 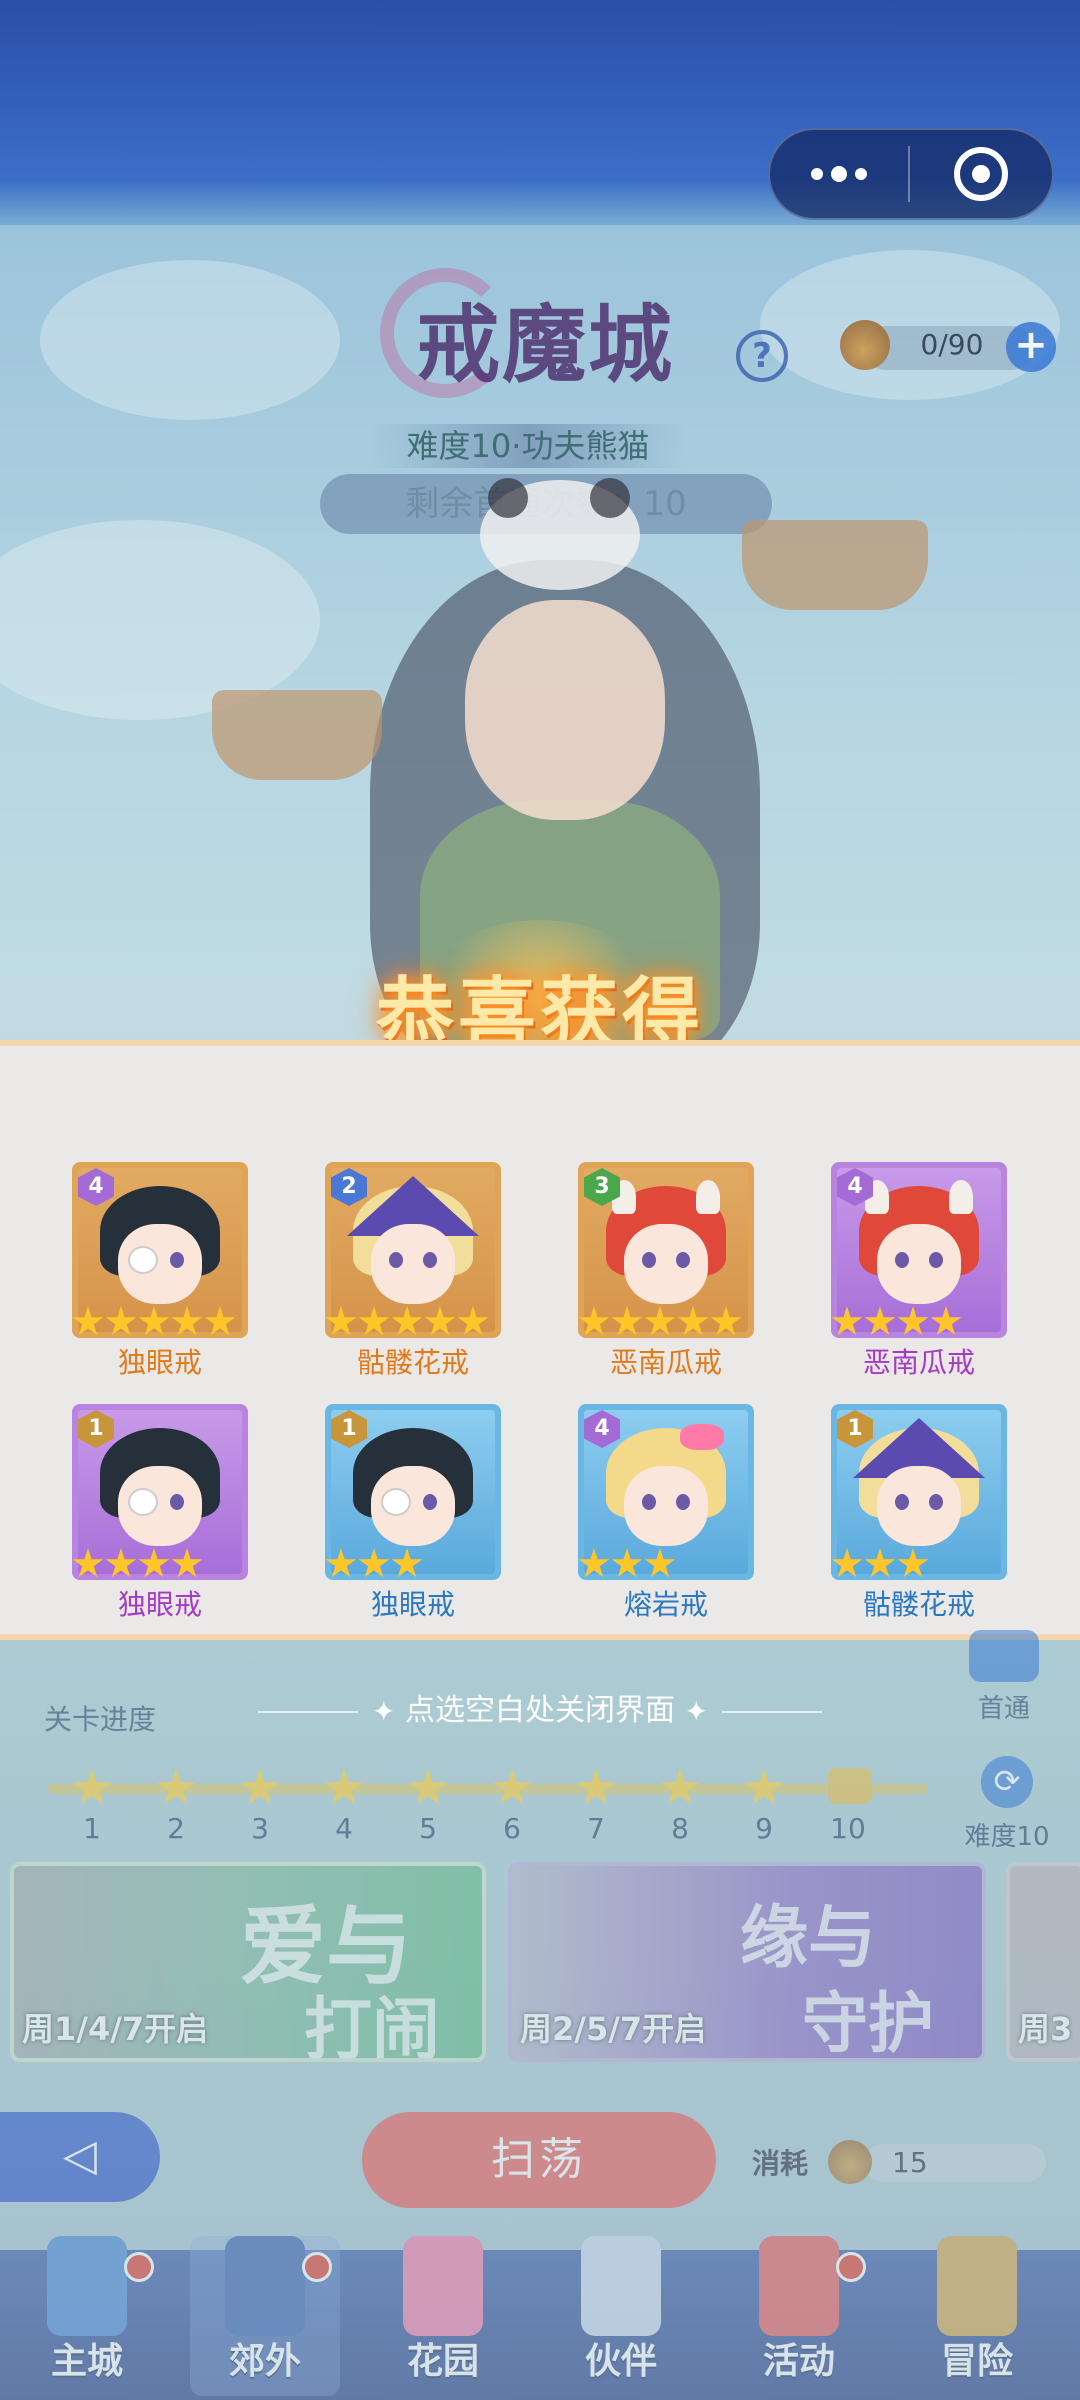 What do you see at coordinates (808, 1938) in the screenshot?
I see `banner-title-line1: 缘与` at bounding box center [808, 1938].